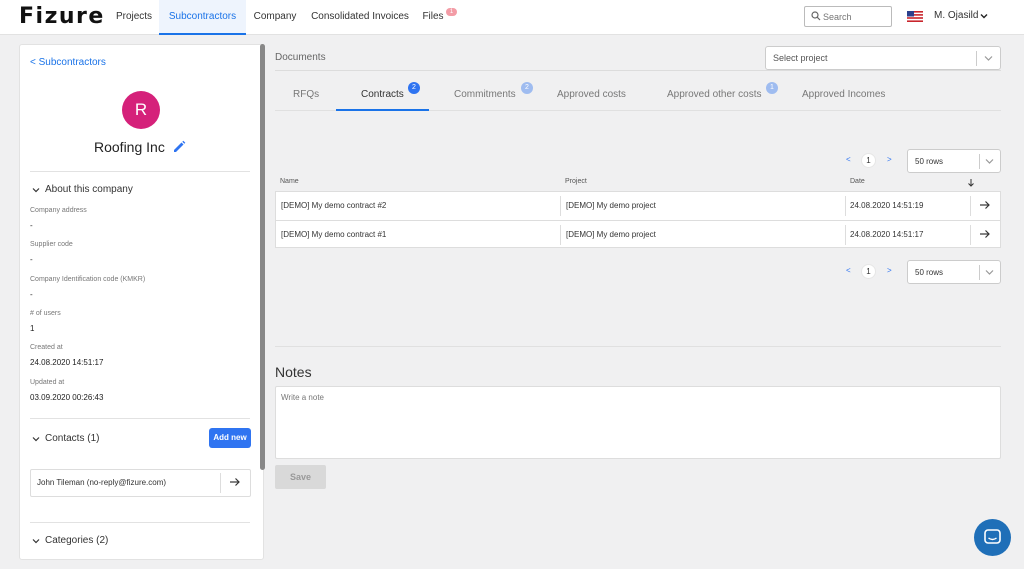 Image resolution: width=1024 pixels, height=569 pixels. Describe the element at coordinates (382, 110) in the screenshot. I see `active-tab-indicator` at that location.